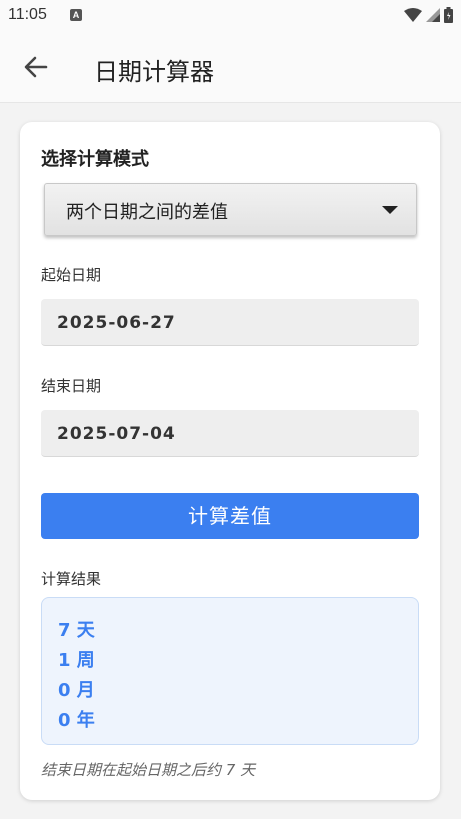  Describe the element at coordinates (448, 15) in the screenshot. I see `battery-icon` at that location.